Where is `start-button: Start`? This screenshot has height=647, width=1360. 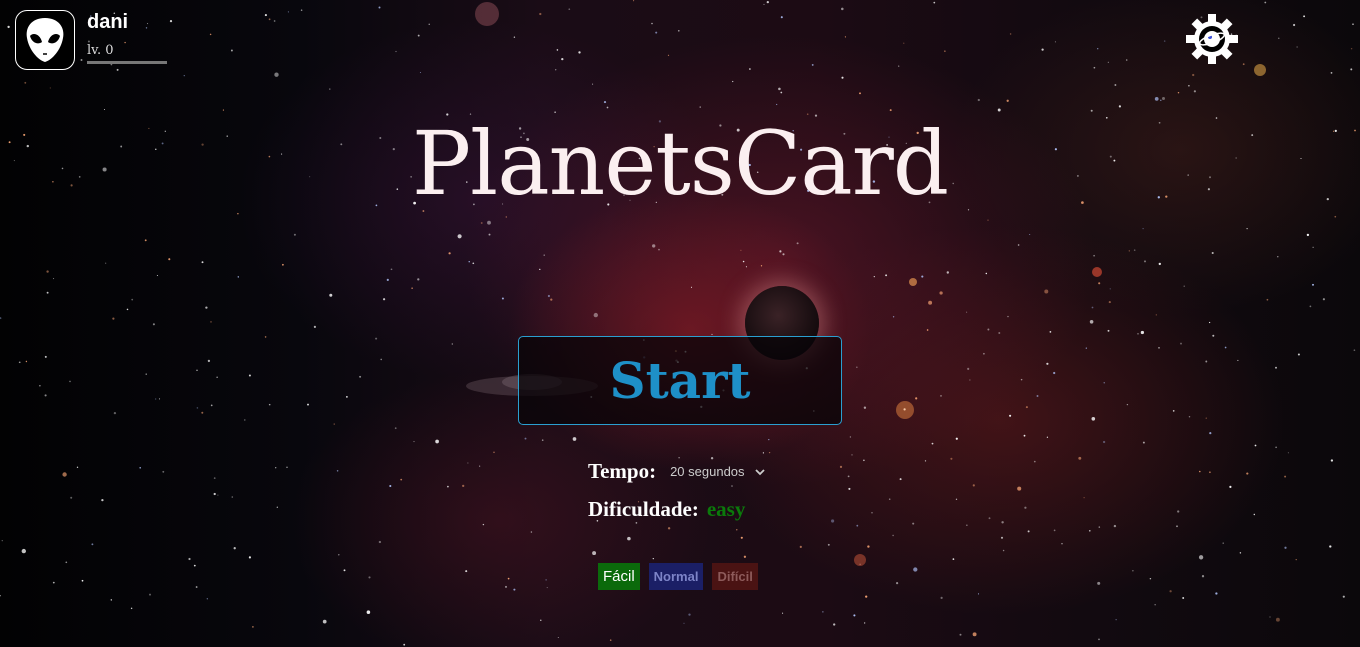 start-button: Start is located at coordinates (680, 380).